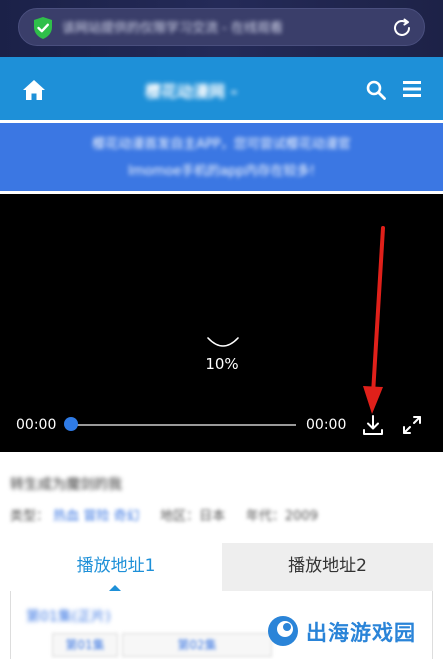 The width and height of the screenshot is (443, 659). What do you see at coordinates (183, 425) in the screenshot?
I see `progress-bar` at bounding box center [183, 425].